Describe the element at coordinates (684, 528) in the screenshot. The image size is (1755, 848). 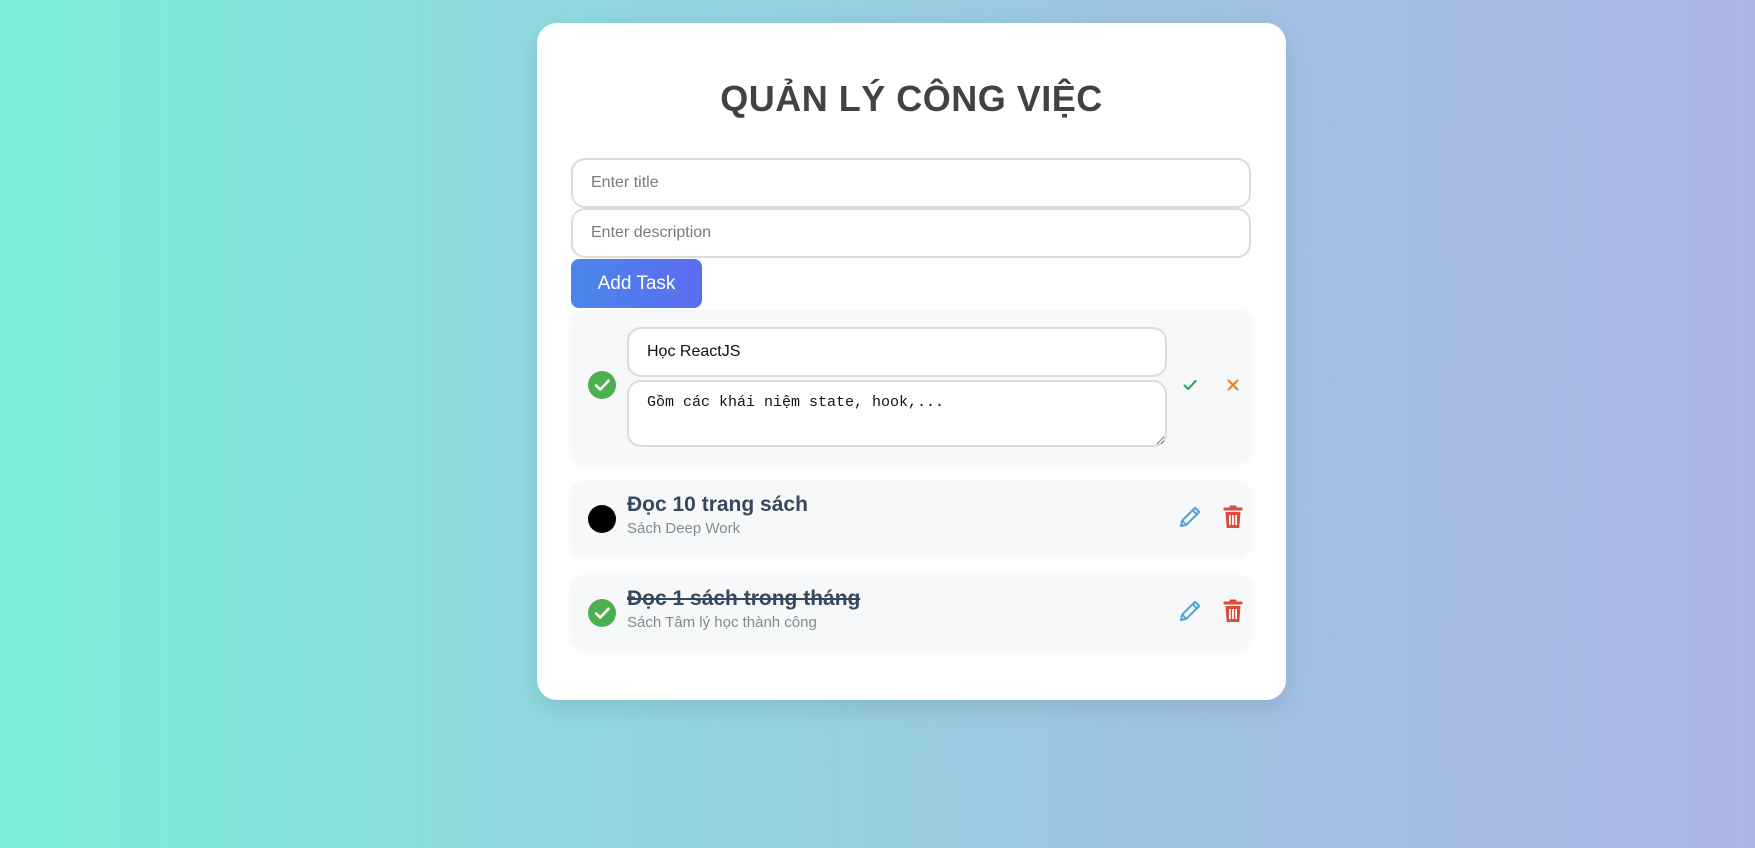
I see `task-description: Sách Deep Work` at that location.